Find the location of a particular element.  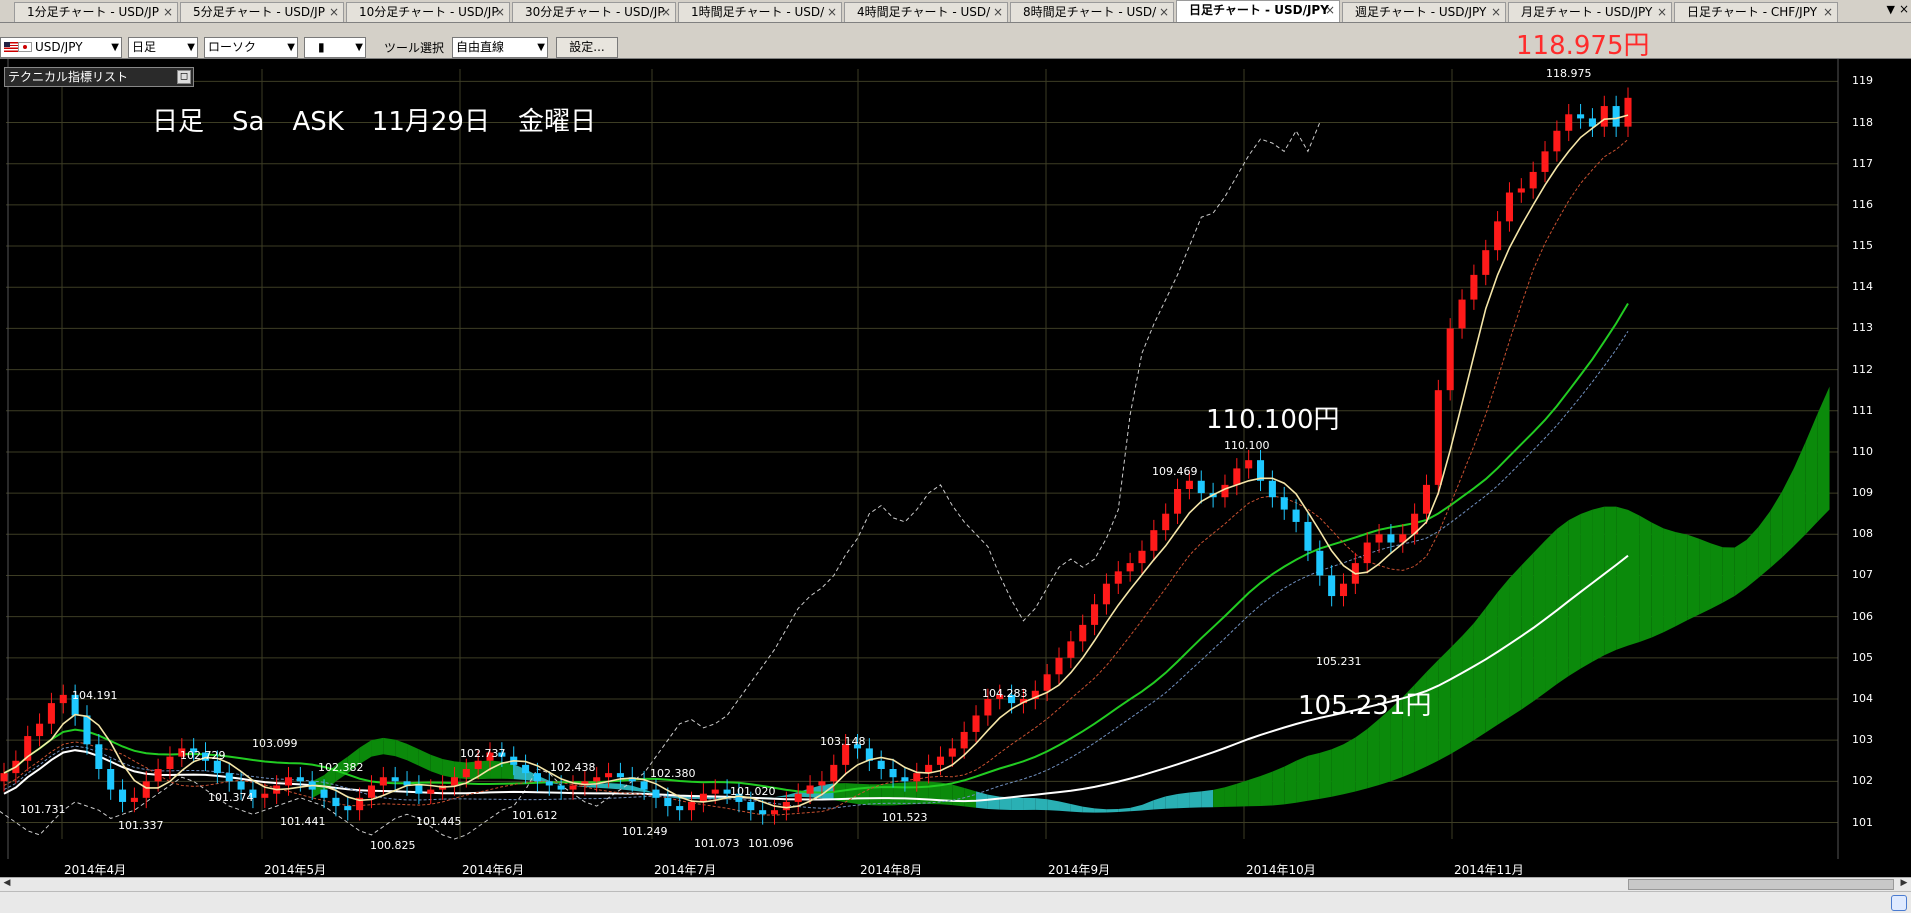

chart-type-select: ローソク ▼ is located at coordinates (251, 47).